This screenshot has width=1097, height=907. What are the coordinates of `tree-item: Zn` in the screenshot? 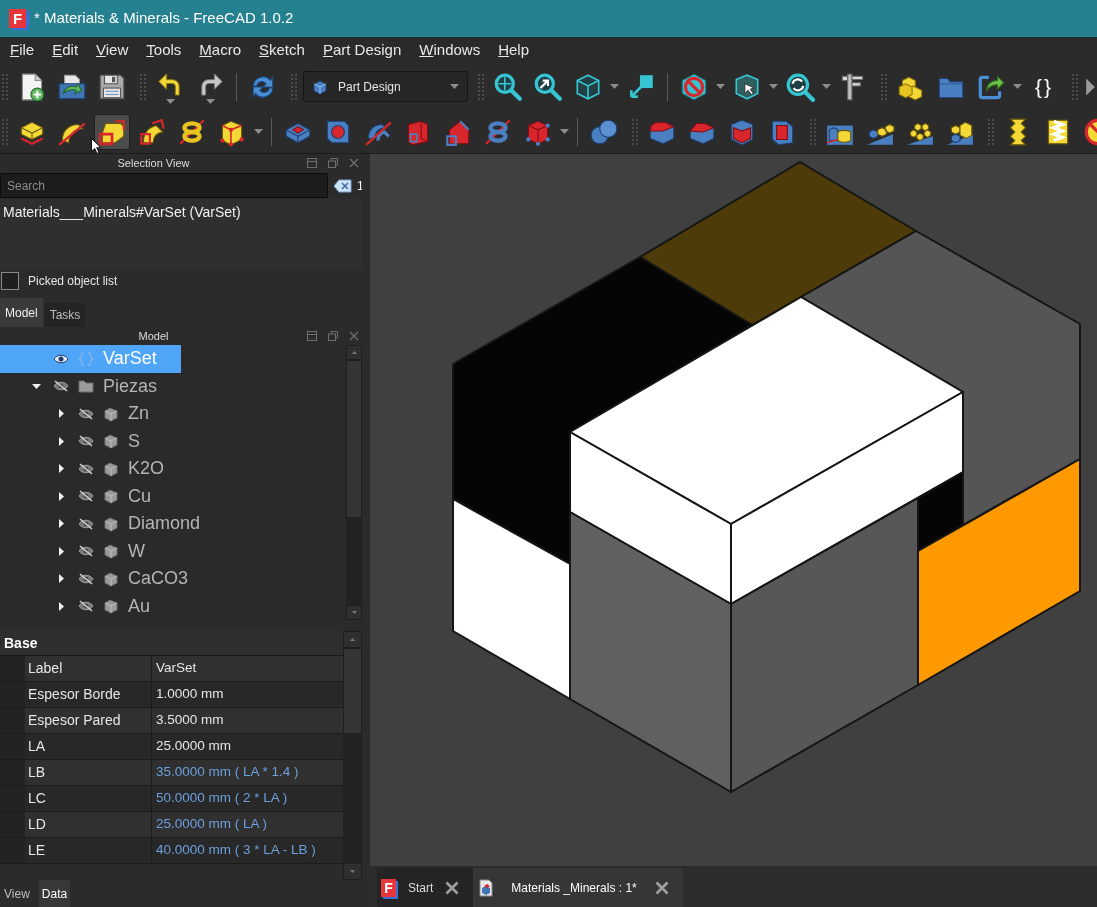 It's located at (86, 414).